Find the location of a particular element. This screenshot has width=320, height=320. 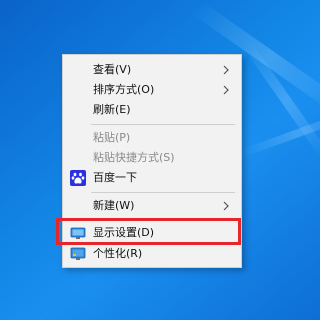

menu-item-paste-shortcut: 粘贴快捷方式(S) is located at coordinates (152, 158).